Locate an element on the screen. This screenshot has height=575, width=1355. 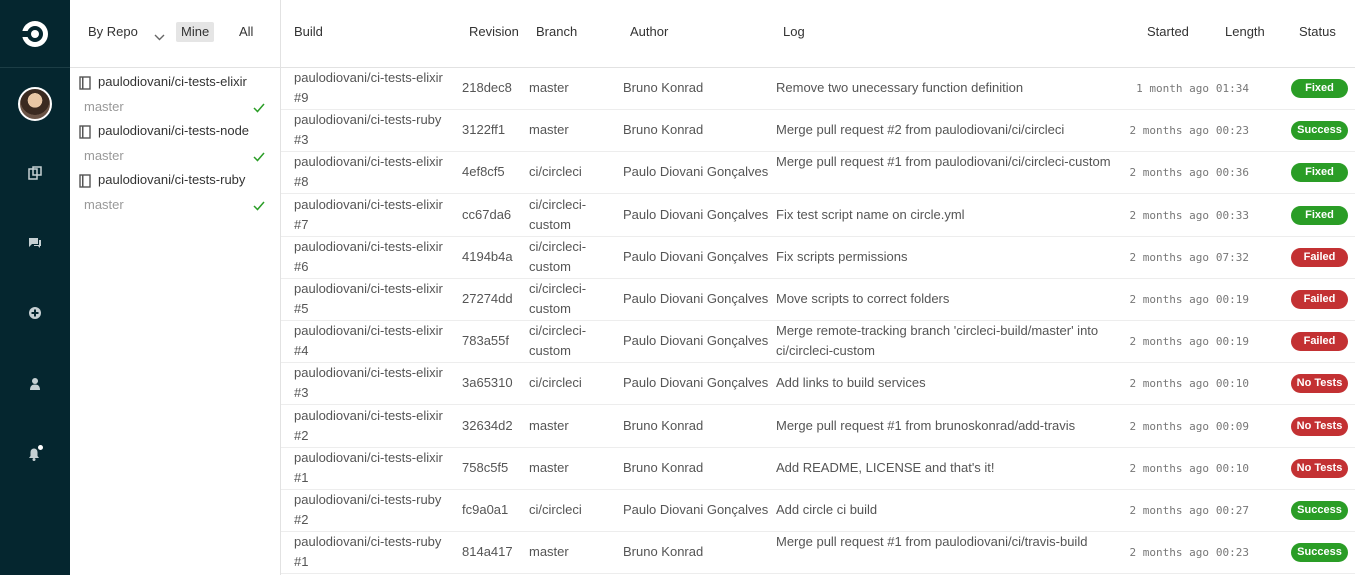
repo-name: paulodiovani/ci-tests-elixir is located at coordinates (177, 81).